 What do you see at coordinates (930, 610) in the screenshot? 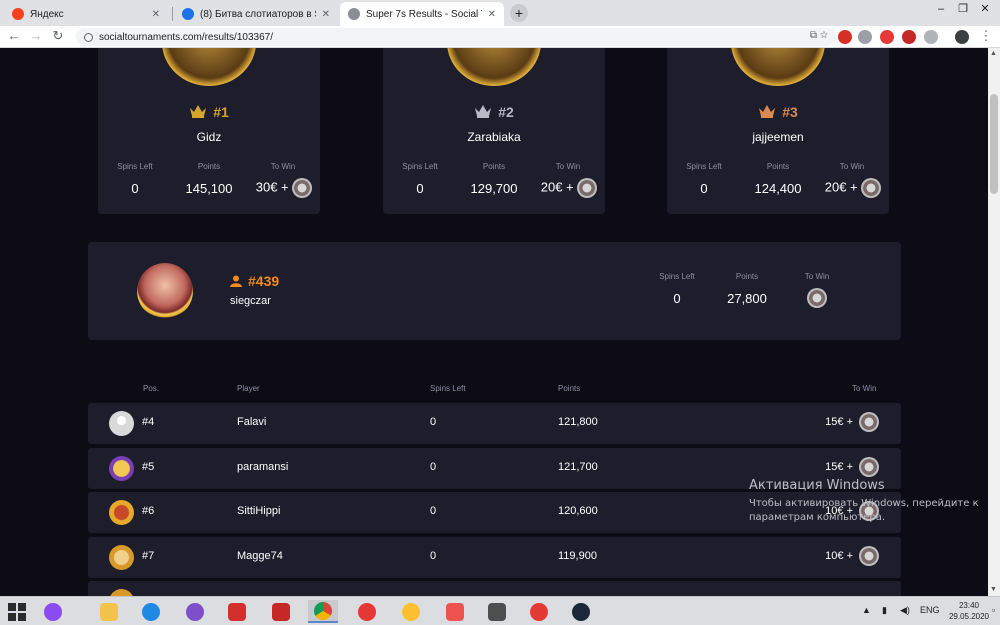
I see `language-indicator: ENG` at bounding box center [930, 610].